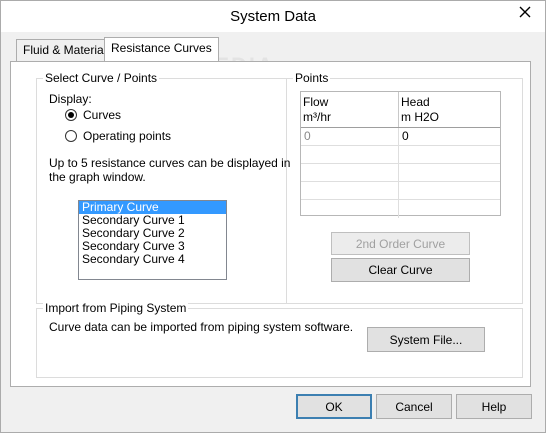 The height and width of the screenshot is (433, 546). What do you see at coordinates (97, 177) in the screenshot?
I see `curves-note-line2: the graph window.` at bounding box center [97, 177].